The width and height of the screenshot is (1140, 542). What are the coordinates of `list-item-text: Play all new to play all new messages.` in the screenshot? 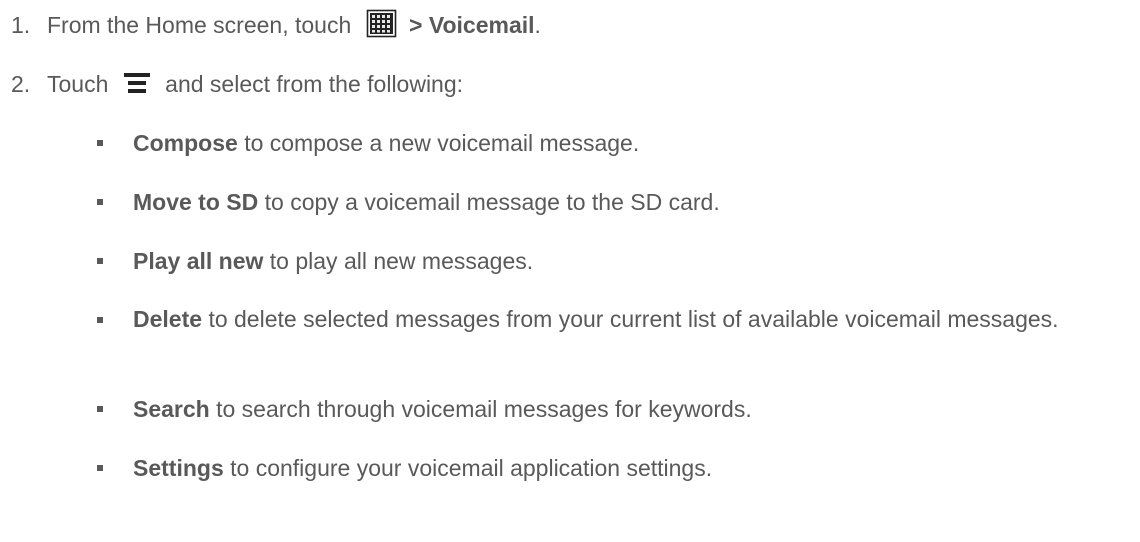 It's located at (628, 261).